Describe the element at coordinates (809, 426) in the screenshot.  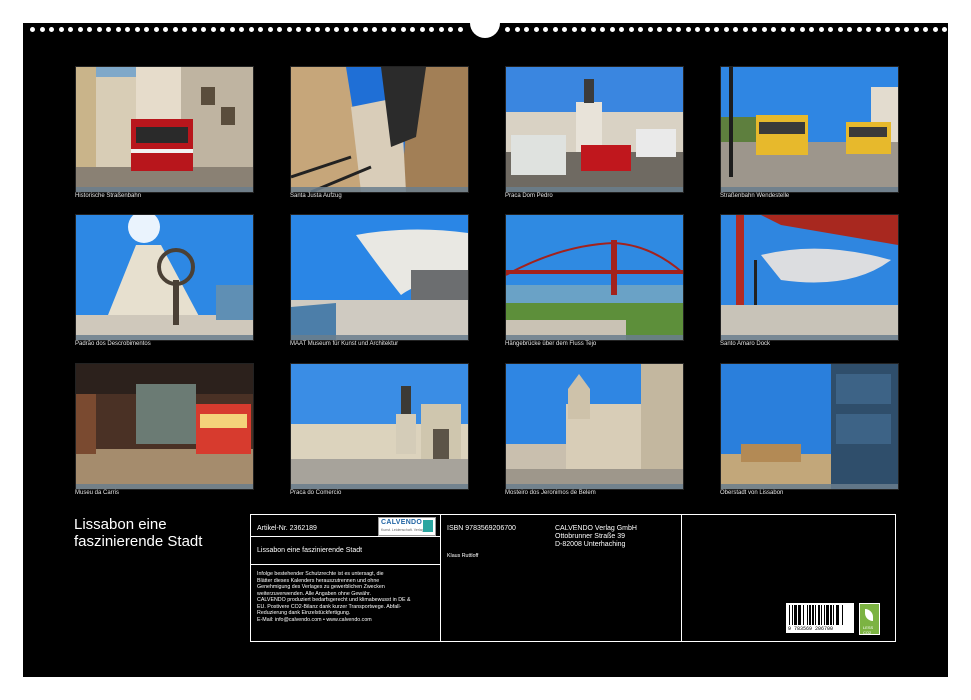
I see `old-town-elevator-image` at that location.